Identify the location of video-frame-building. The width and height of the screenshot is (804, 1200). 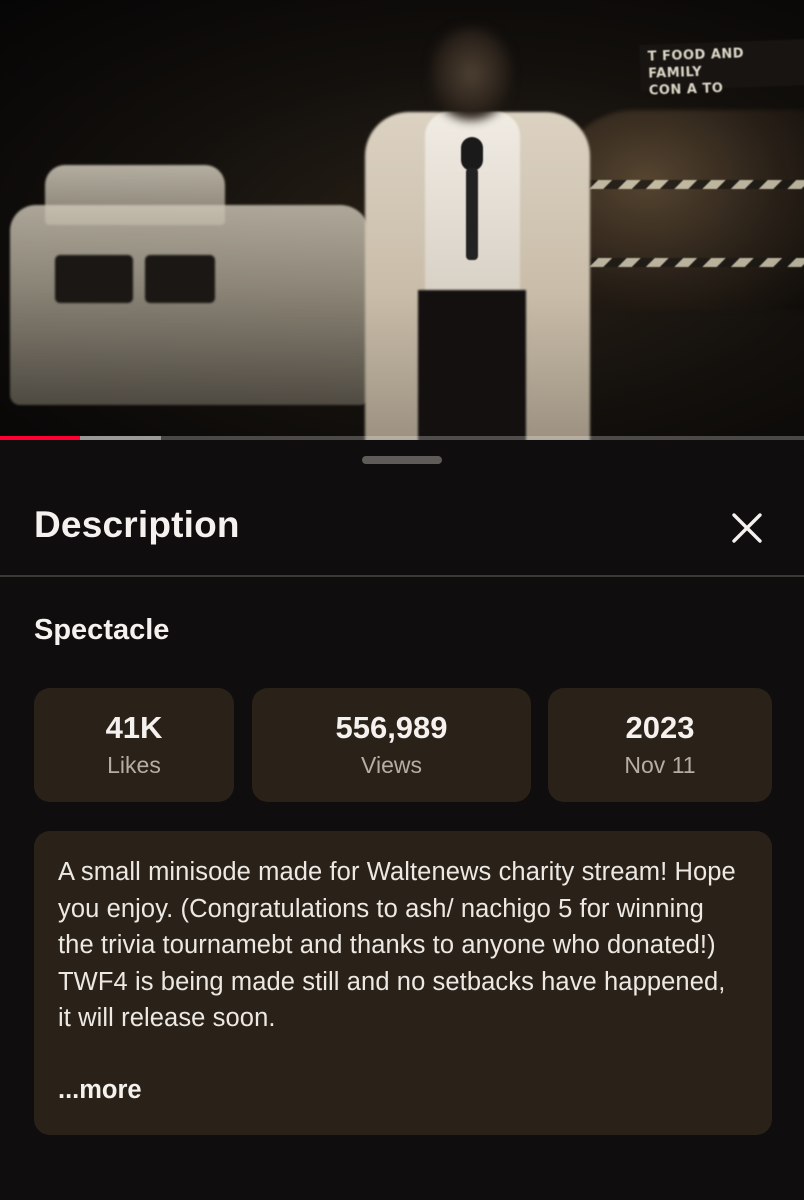
(679, 210).